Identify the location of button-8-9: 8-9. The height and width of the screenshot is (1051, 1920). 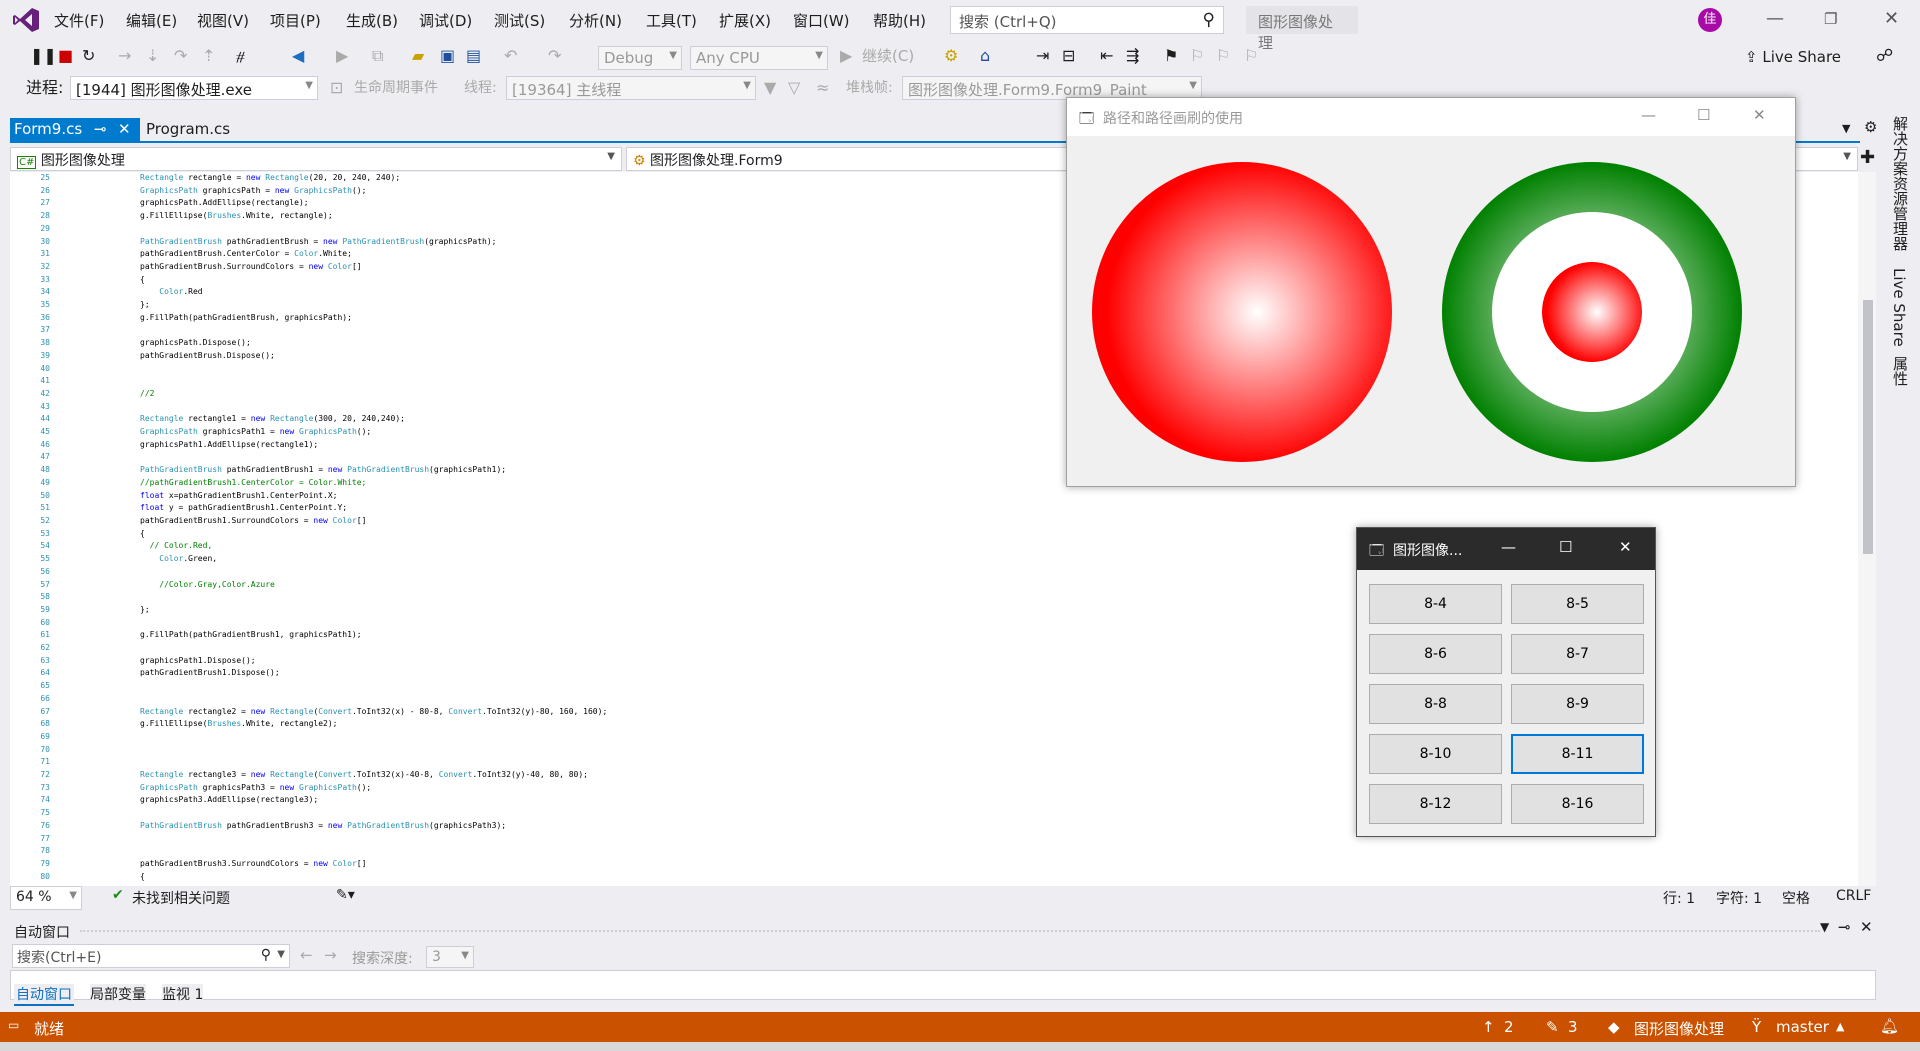
(1577, 704).